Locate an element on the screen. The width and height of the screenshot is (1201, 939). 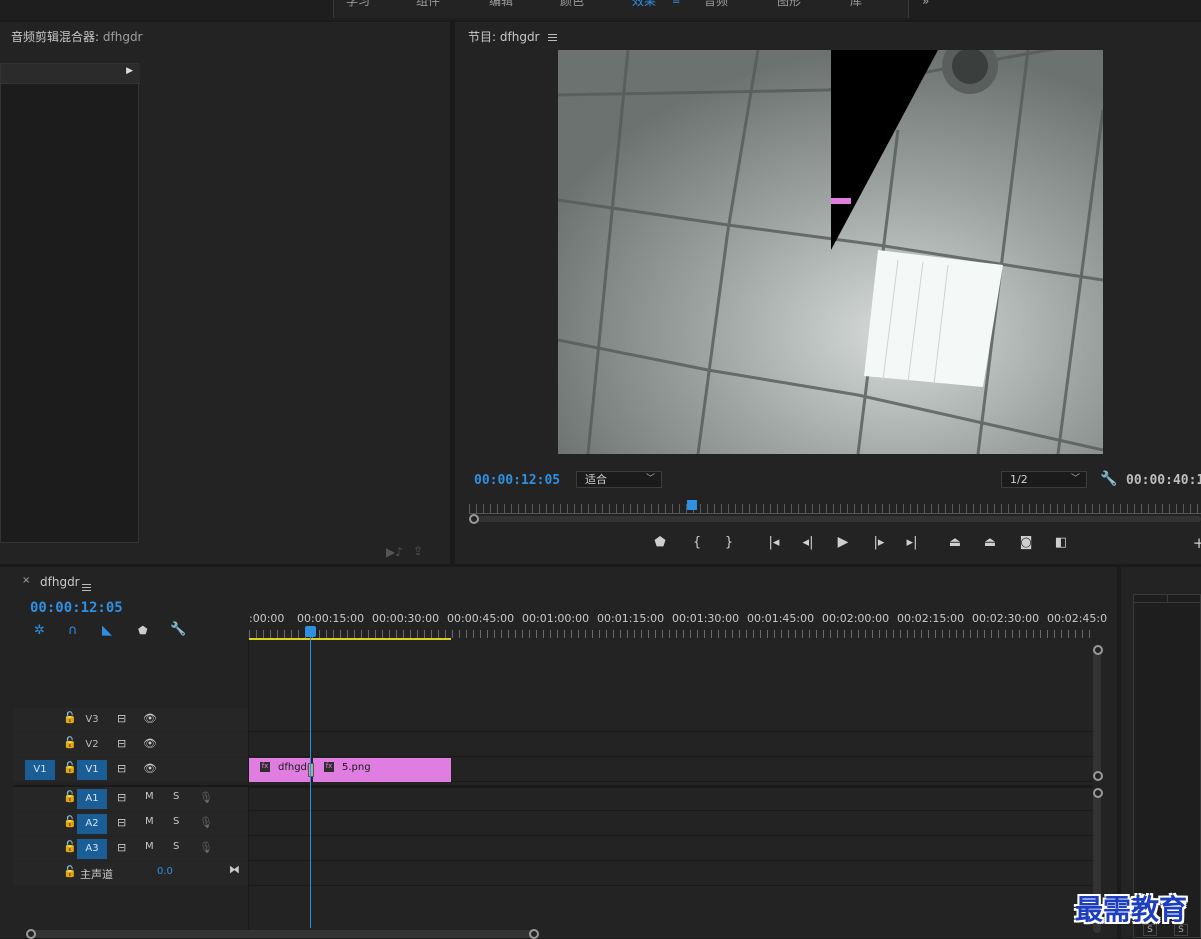
clip-dfhgdr: fx dfhgdr. is located at coordinates (281, 770).